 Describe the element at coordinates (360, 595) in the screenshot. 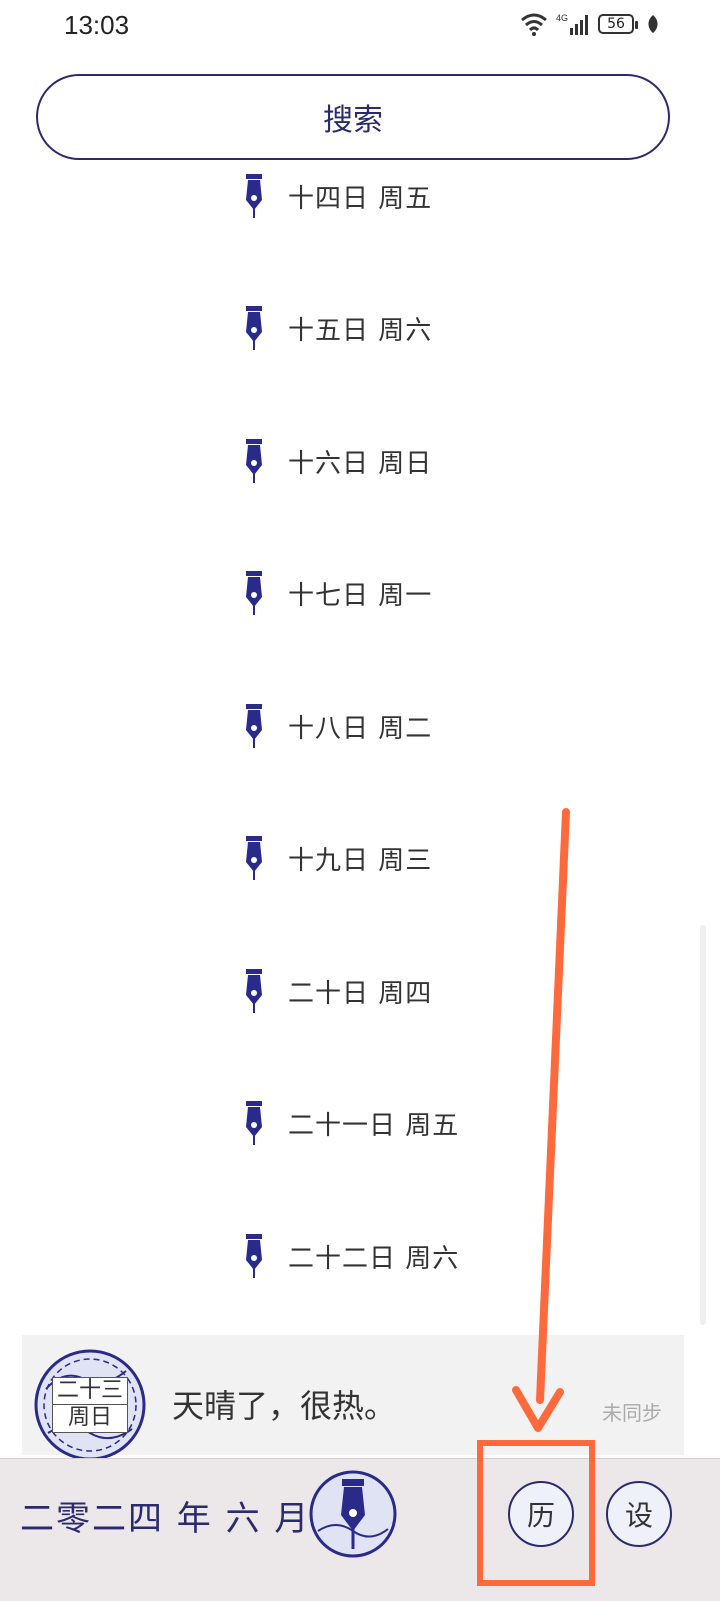

I see `entry-label: 十七日 周一` at that location.